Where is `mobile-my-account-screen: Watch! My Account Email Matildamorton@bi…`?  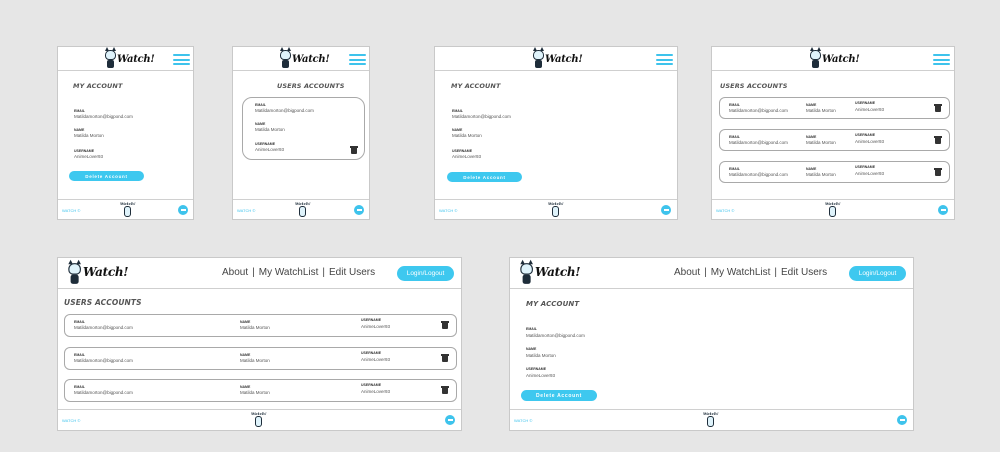
mobile-my-account-screen: Watch! My Account Email Matildamorton@bi… is located at coordinates (125, 133).